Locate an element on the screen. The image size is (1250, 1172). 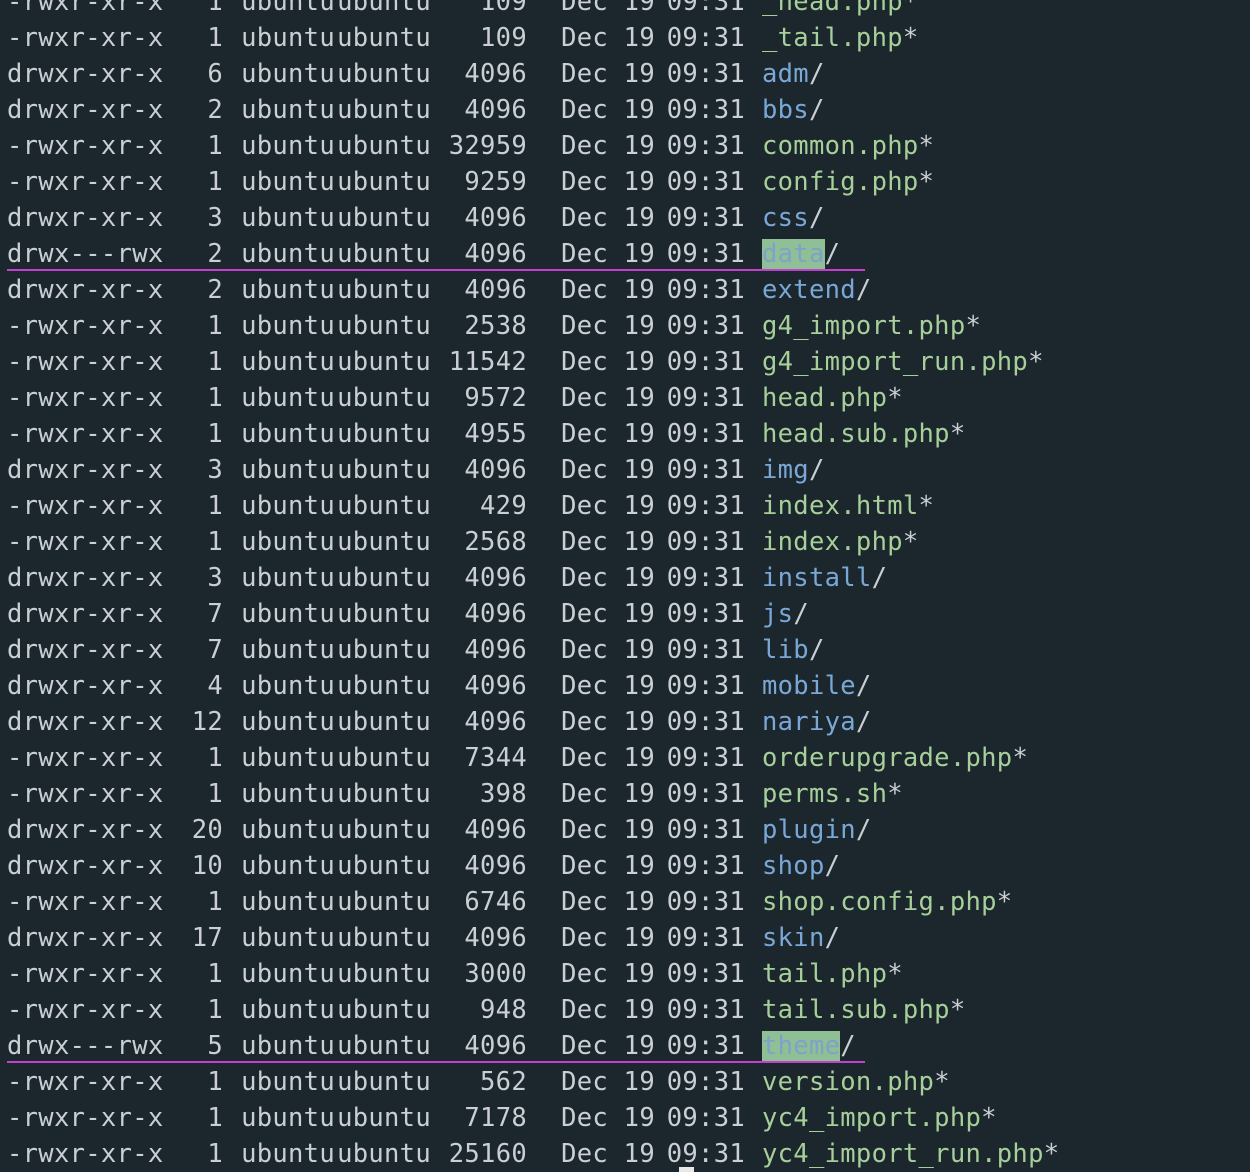
entry-name-text: g4_import.php is located at coordinates (864, 326).